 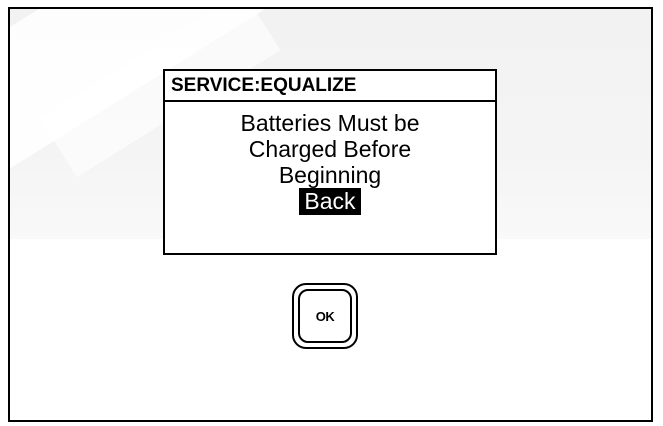 What do you see at coordinates (330, 201) in the screenshot?
I see `back-option: Back` at bounding box center [330, 201].